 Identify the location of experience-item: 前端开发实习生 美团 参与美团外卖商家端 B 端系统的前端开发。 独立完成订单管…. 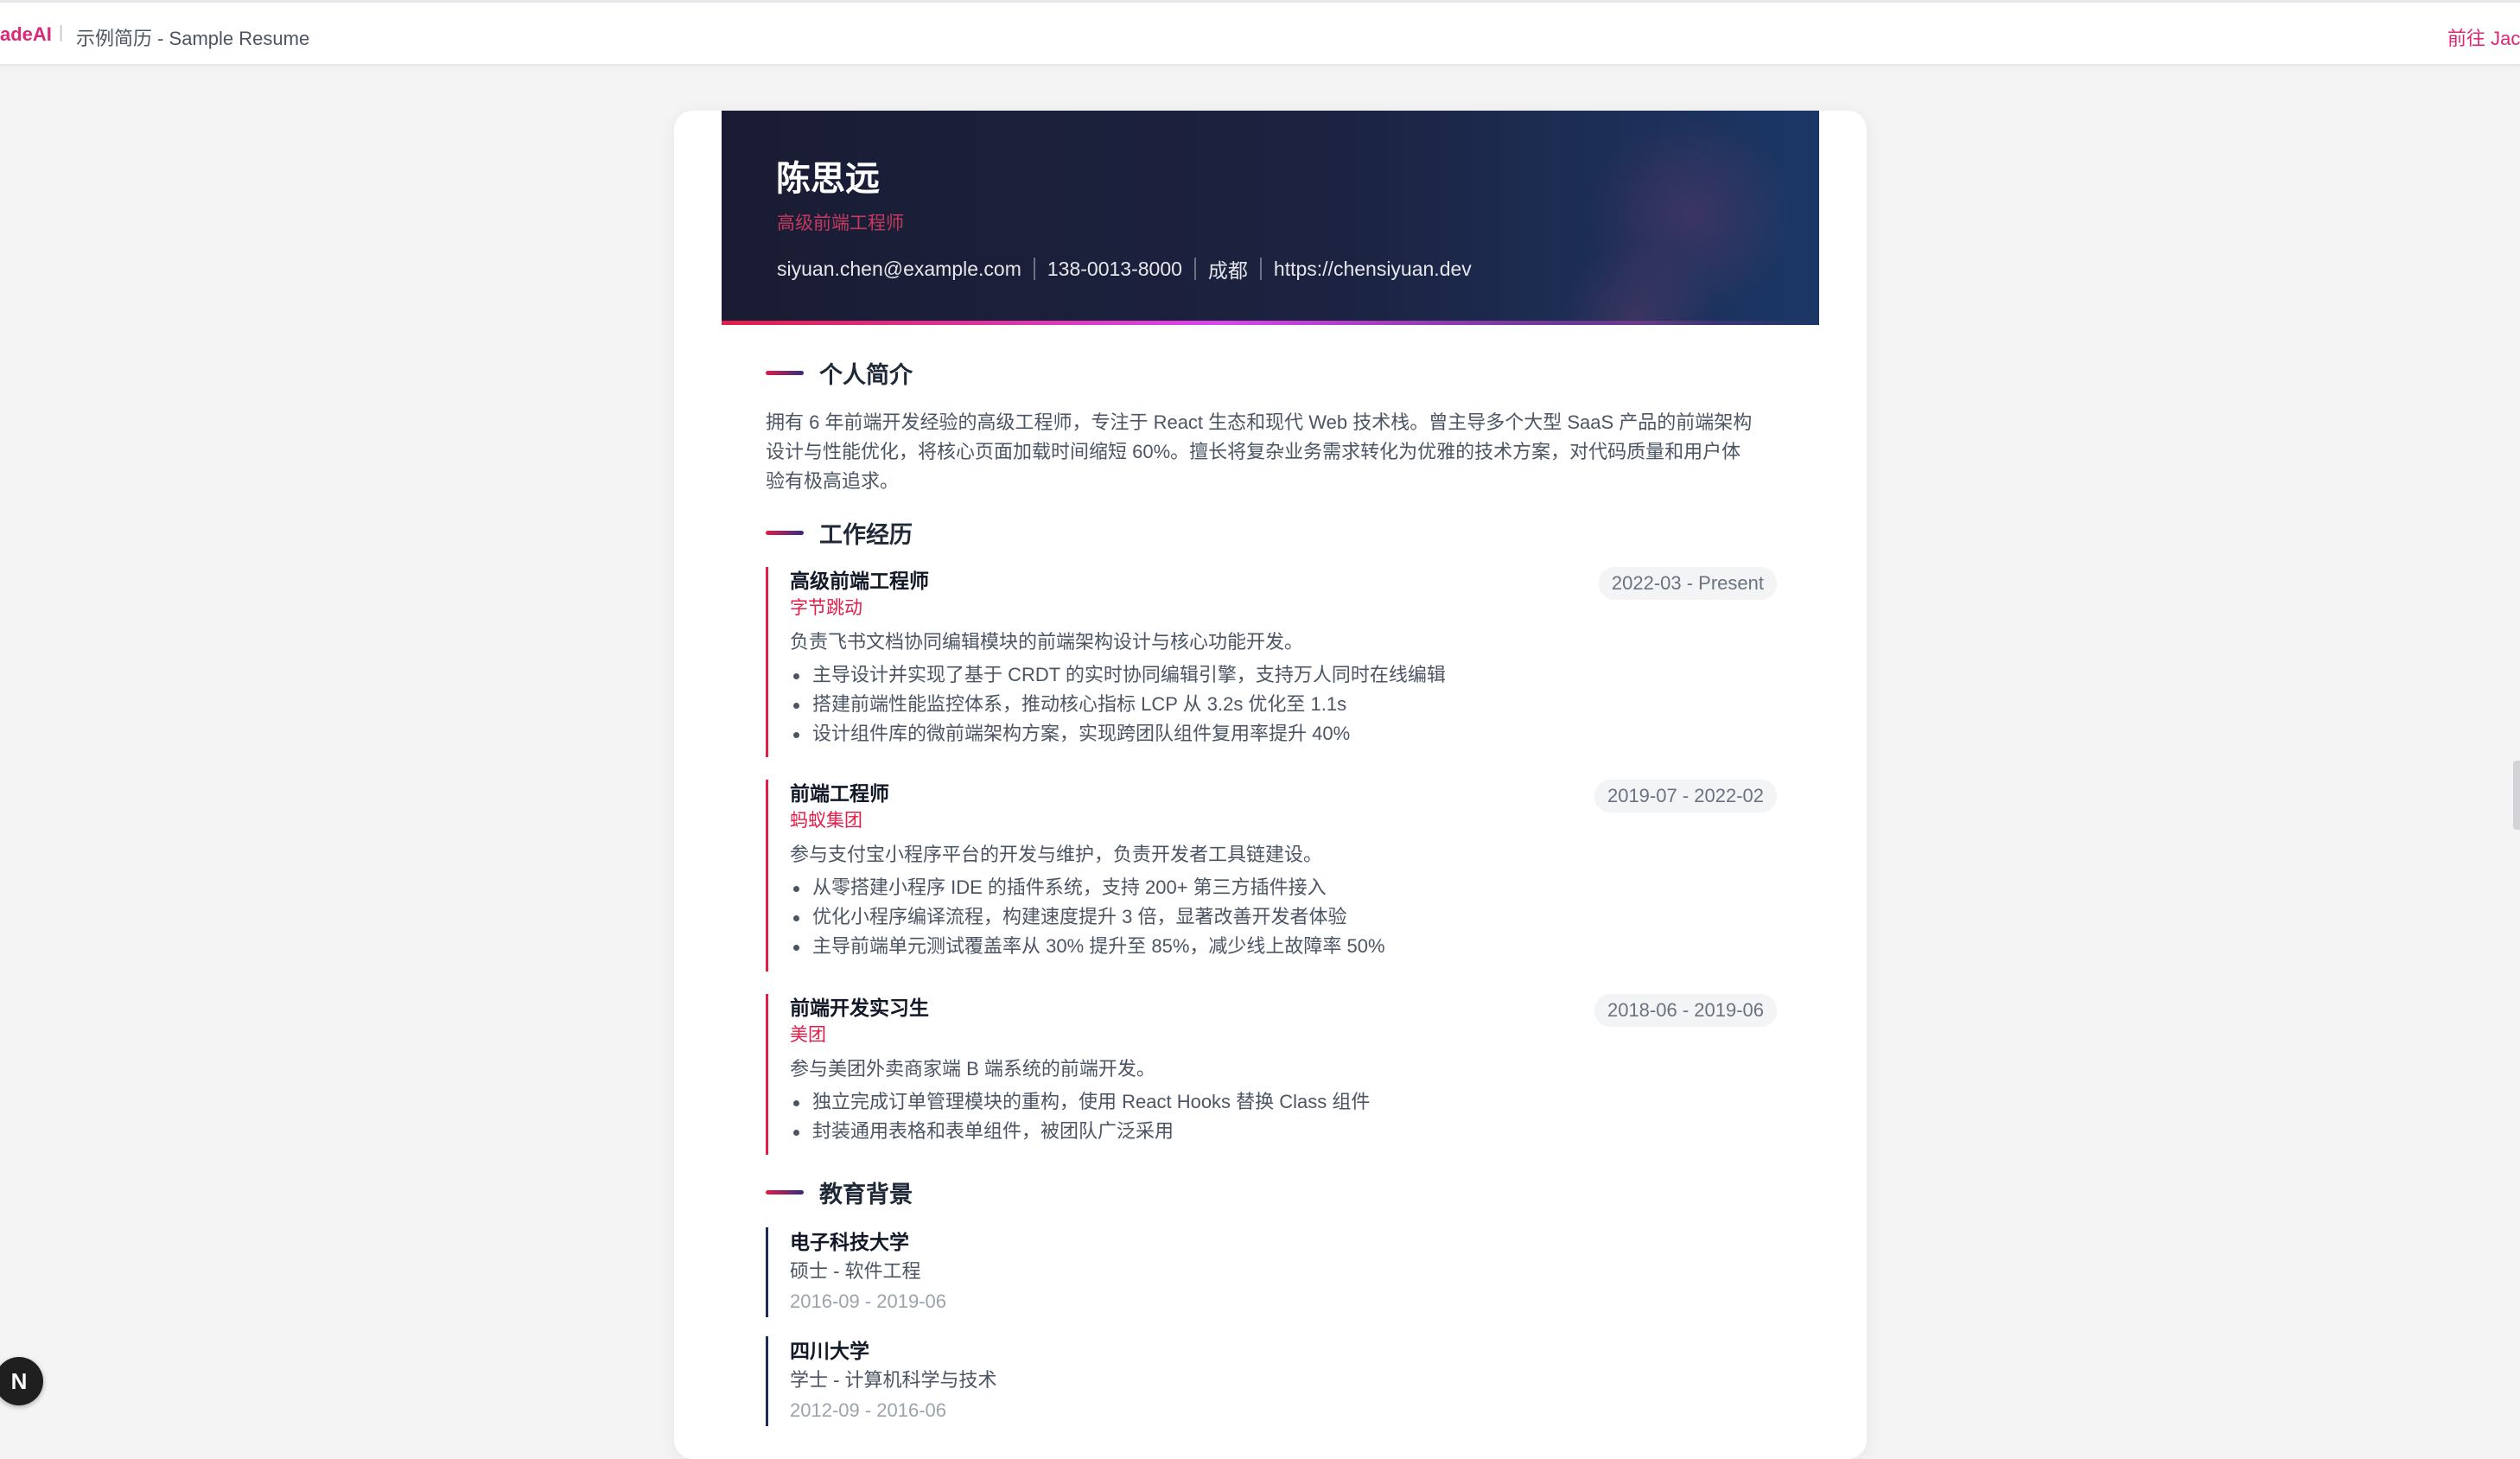
(1271, 1074).